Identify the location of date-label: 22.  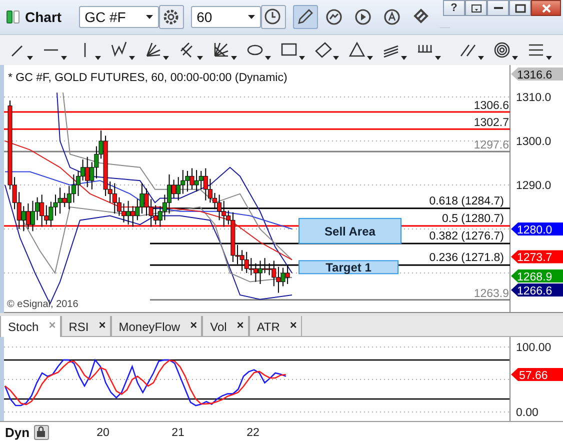
(252, 433).